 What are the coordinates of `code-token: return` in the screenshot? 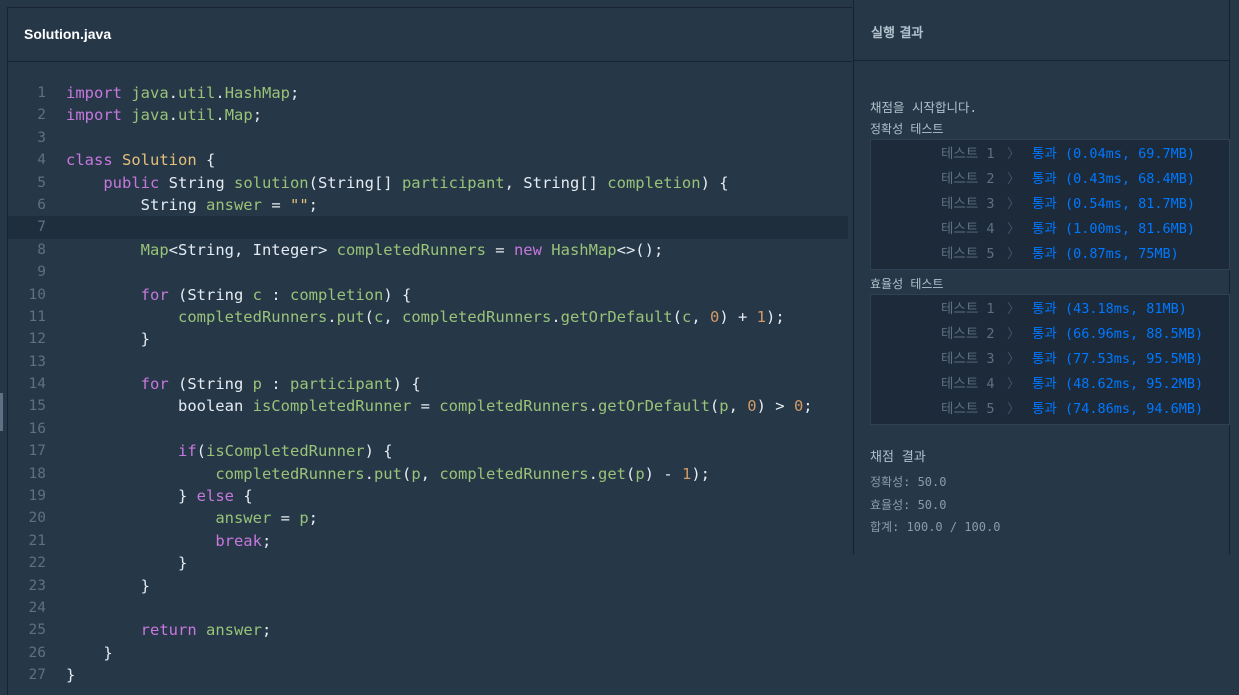 It's located at (168, 630).